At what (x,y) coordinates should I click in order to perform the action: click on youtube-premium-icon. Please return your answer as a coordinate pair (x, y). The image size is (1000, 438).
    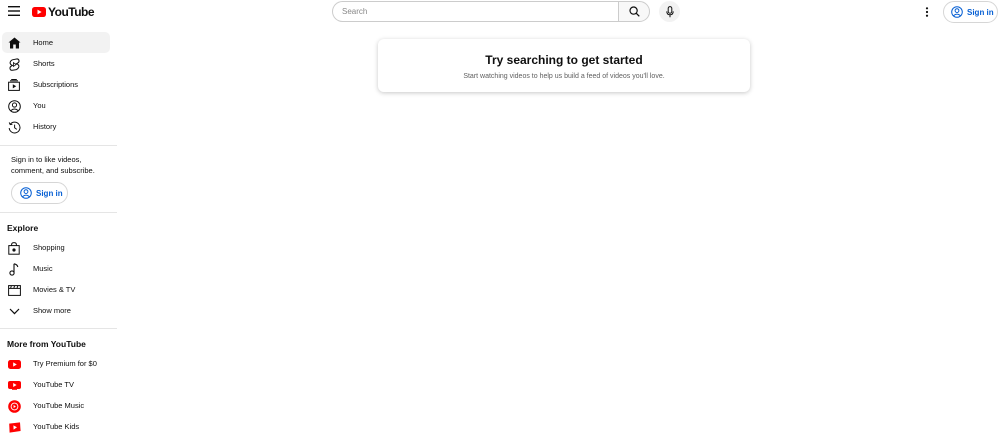
    Looking at the image, I should click on (14, 364).